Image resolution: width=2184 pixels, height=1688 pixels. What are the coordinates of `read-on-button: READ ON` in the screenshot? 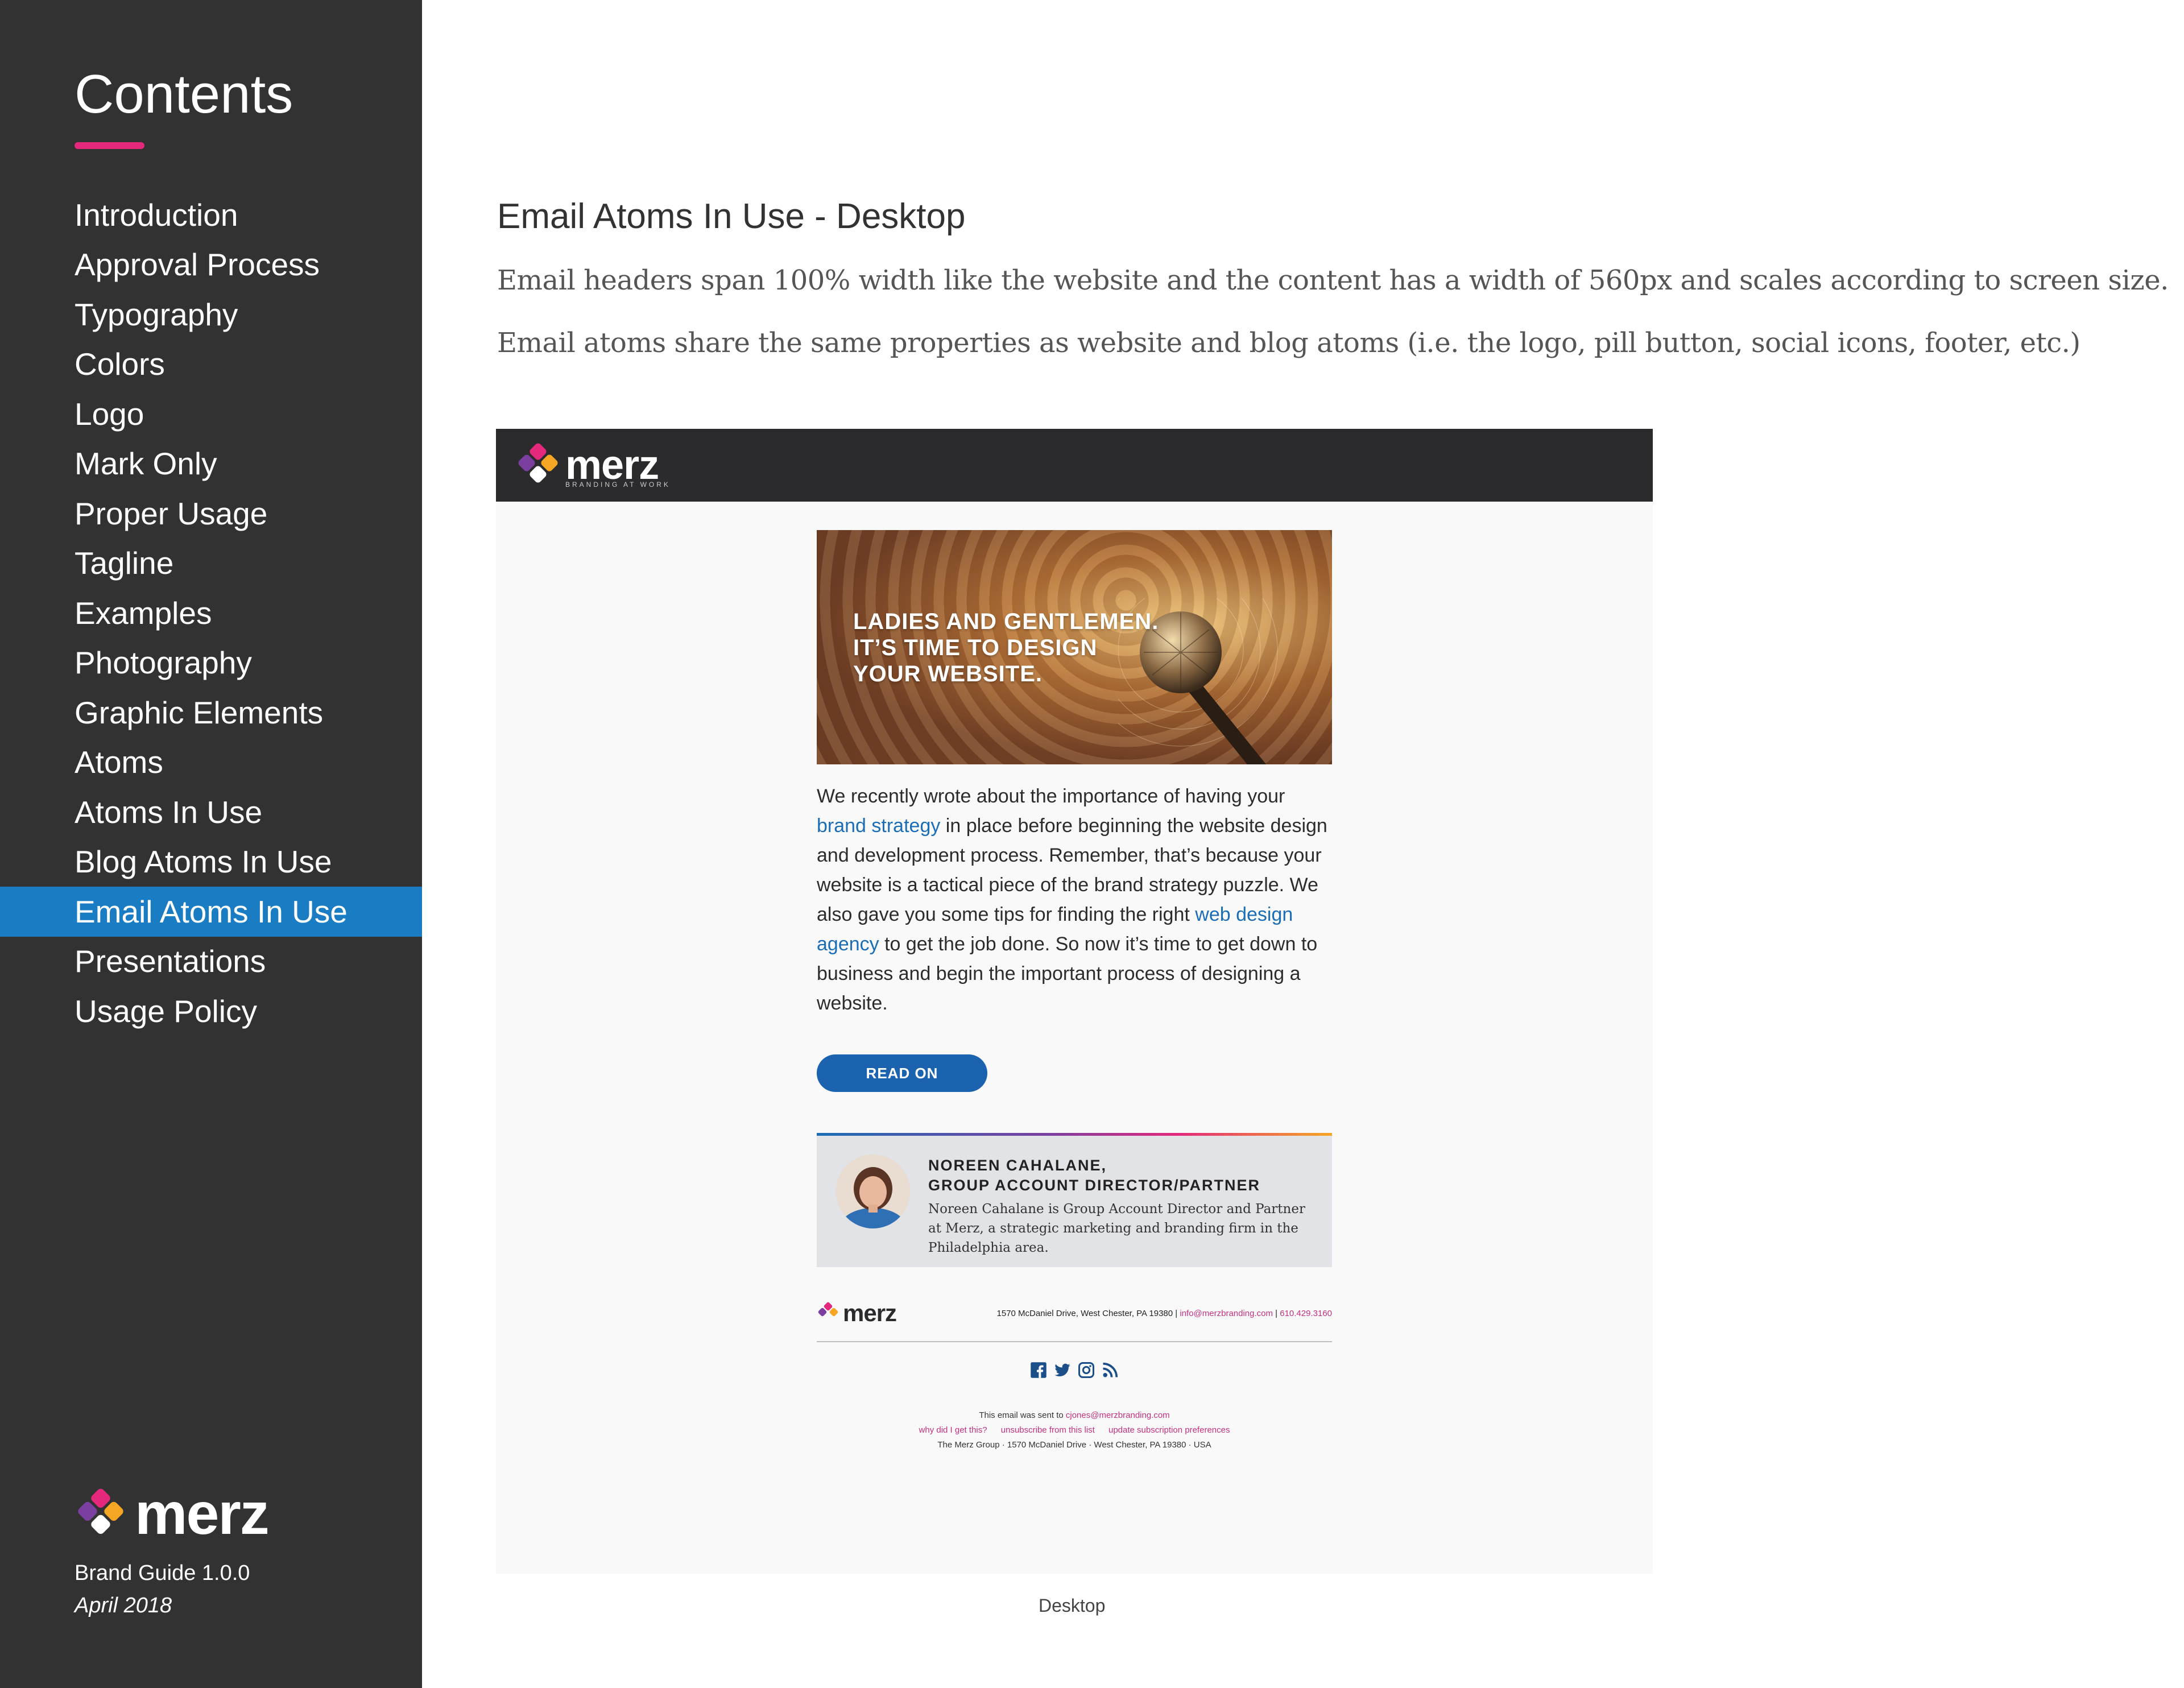 It's located at (902, 1073).